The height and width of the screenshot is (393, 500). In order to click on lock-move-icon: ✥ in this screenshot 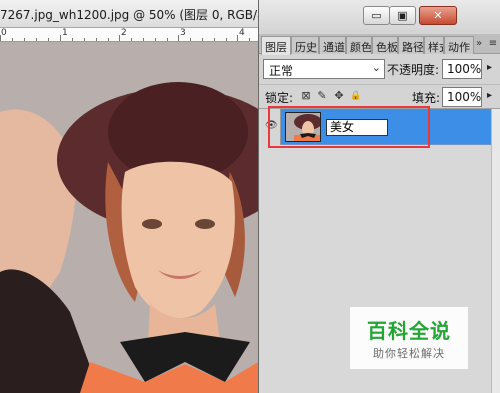, I will do `click(339, 96)`.